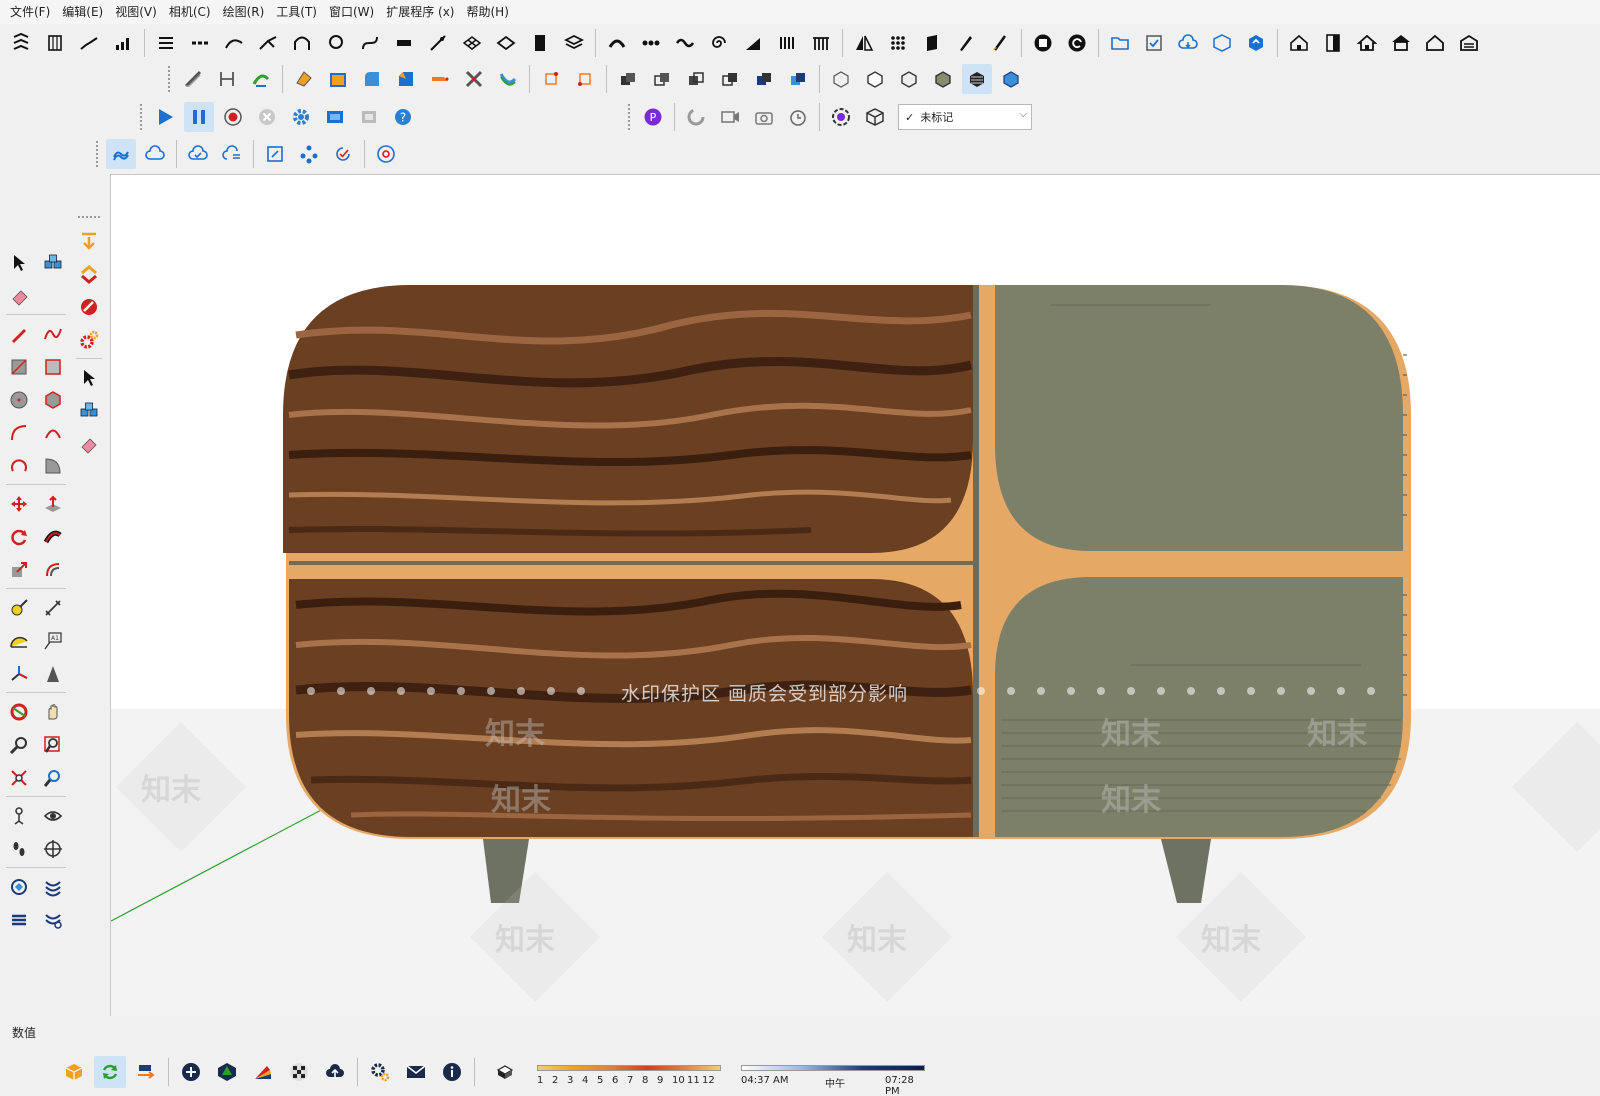  I want to click on zoom-tool, so click(19, 745).